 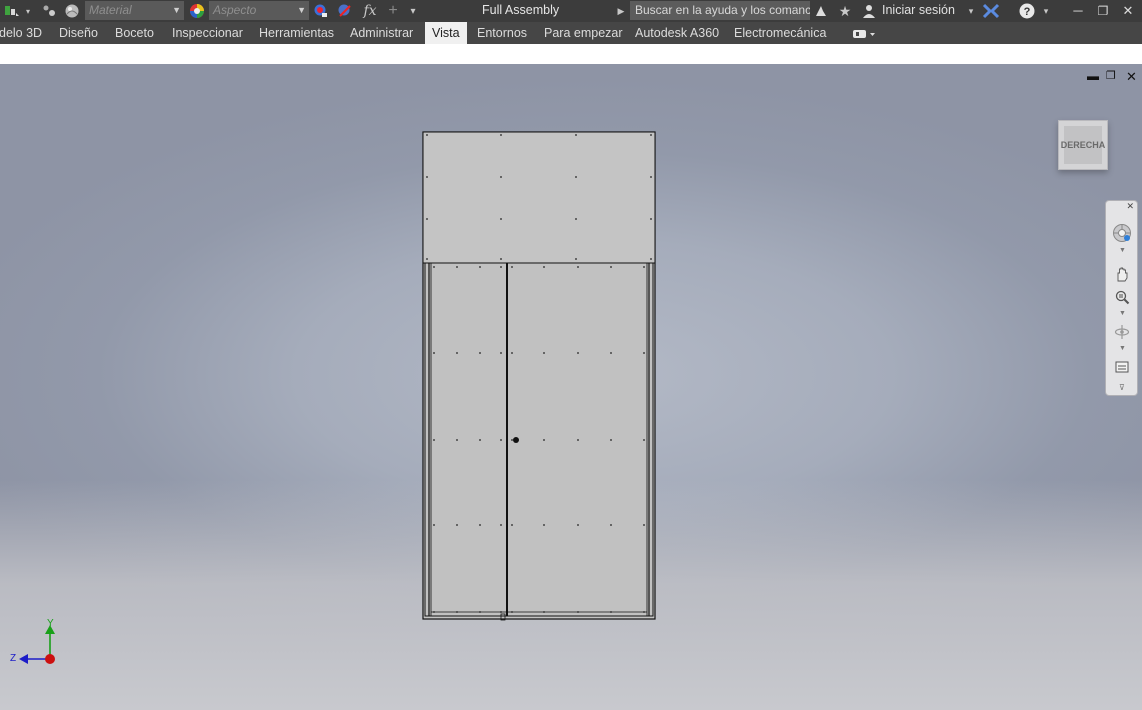 What do you see at coordinates (539, 197) in the screenshot?
I see `top-panel` at bounding box center [539, 197].